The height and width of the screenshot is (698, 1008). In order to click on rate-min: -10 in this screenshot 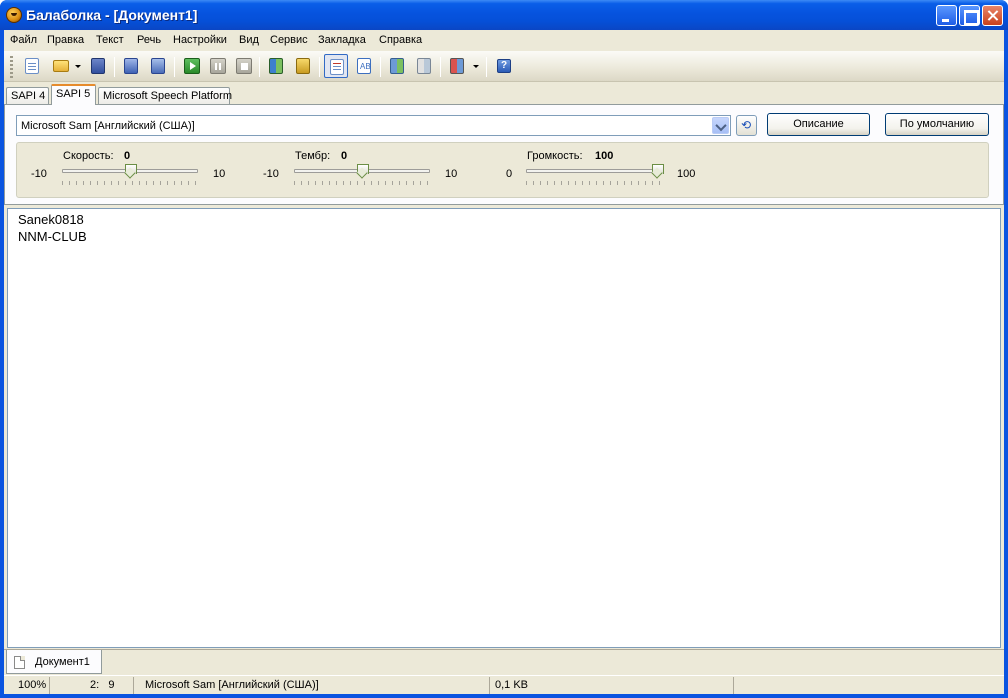, I will do `click(39, 174)`.